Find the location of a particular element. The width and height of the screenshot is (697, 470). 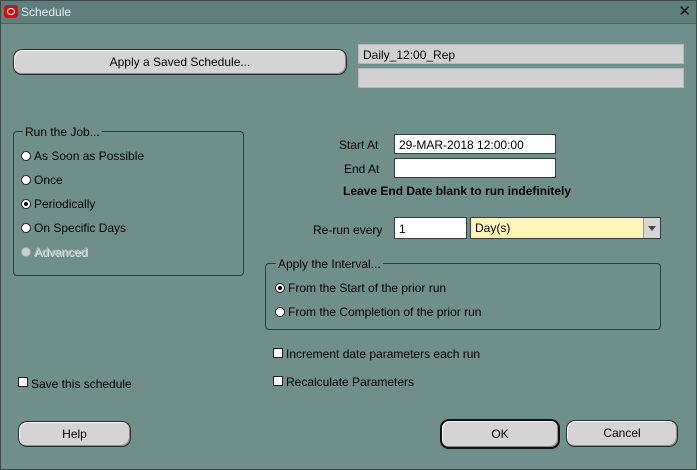

radio-once-indicator is located at coordinates (26, 180).